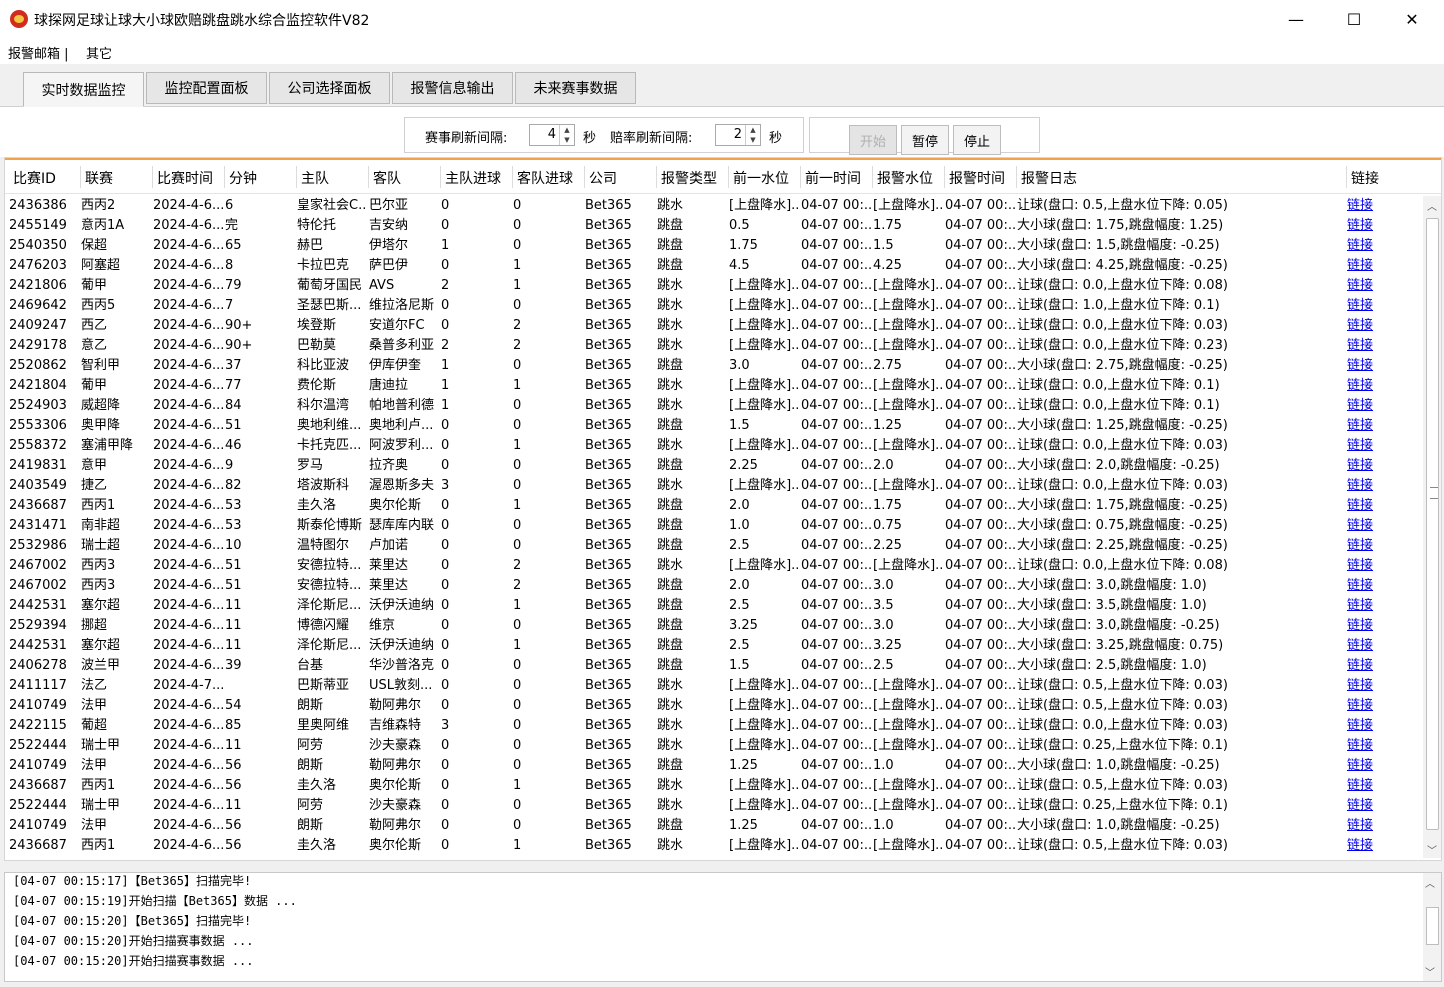  Describe the element at coordinates (315, 178) in the screenshot. I see `column-header: 主队` at that location.